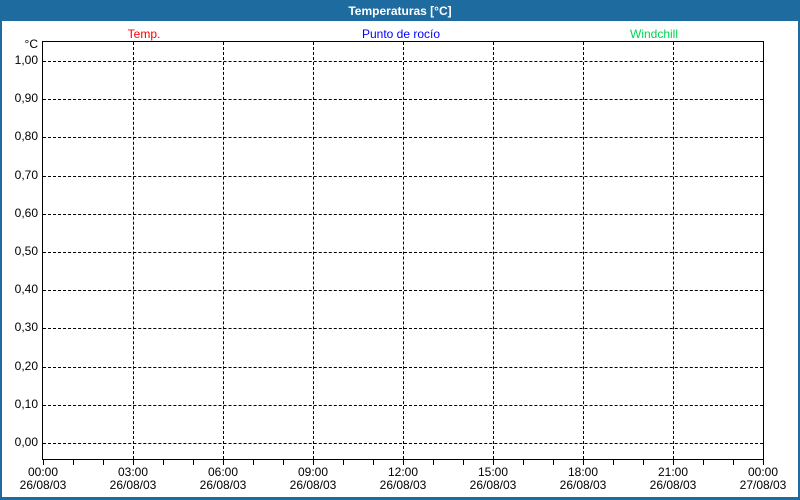 Image resolution: width=800 pixels, height=500 pixels. I want to click on x-axis-time-label: 18:00, so click(583, 472).